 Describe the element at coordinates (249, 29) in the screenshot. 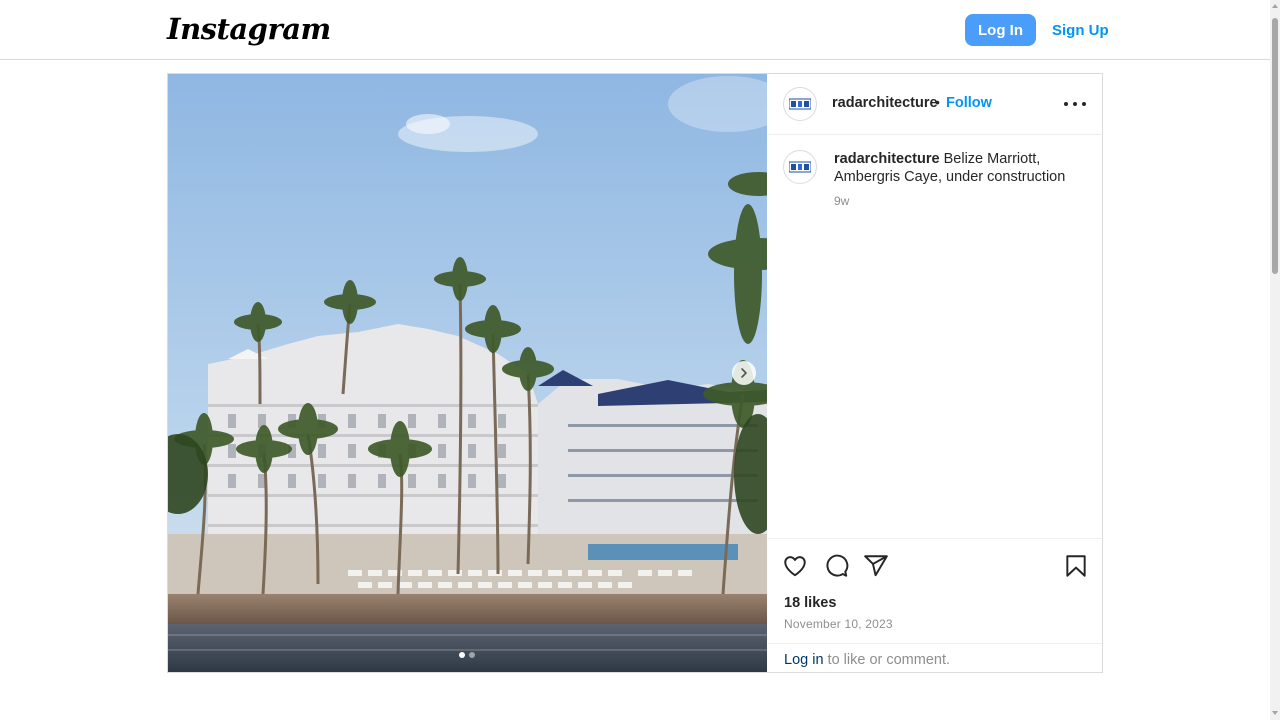

I see `instagram-logo: Instagram` at that location.